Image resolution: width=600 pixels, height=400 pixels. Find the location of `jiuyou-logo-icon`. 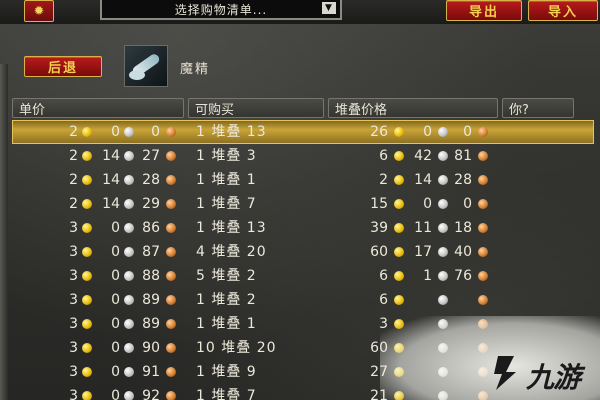

jiuyou-logo-icon is located at coordinates (505, 373).